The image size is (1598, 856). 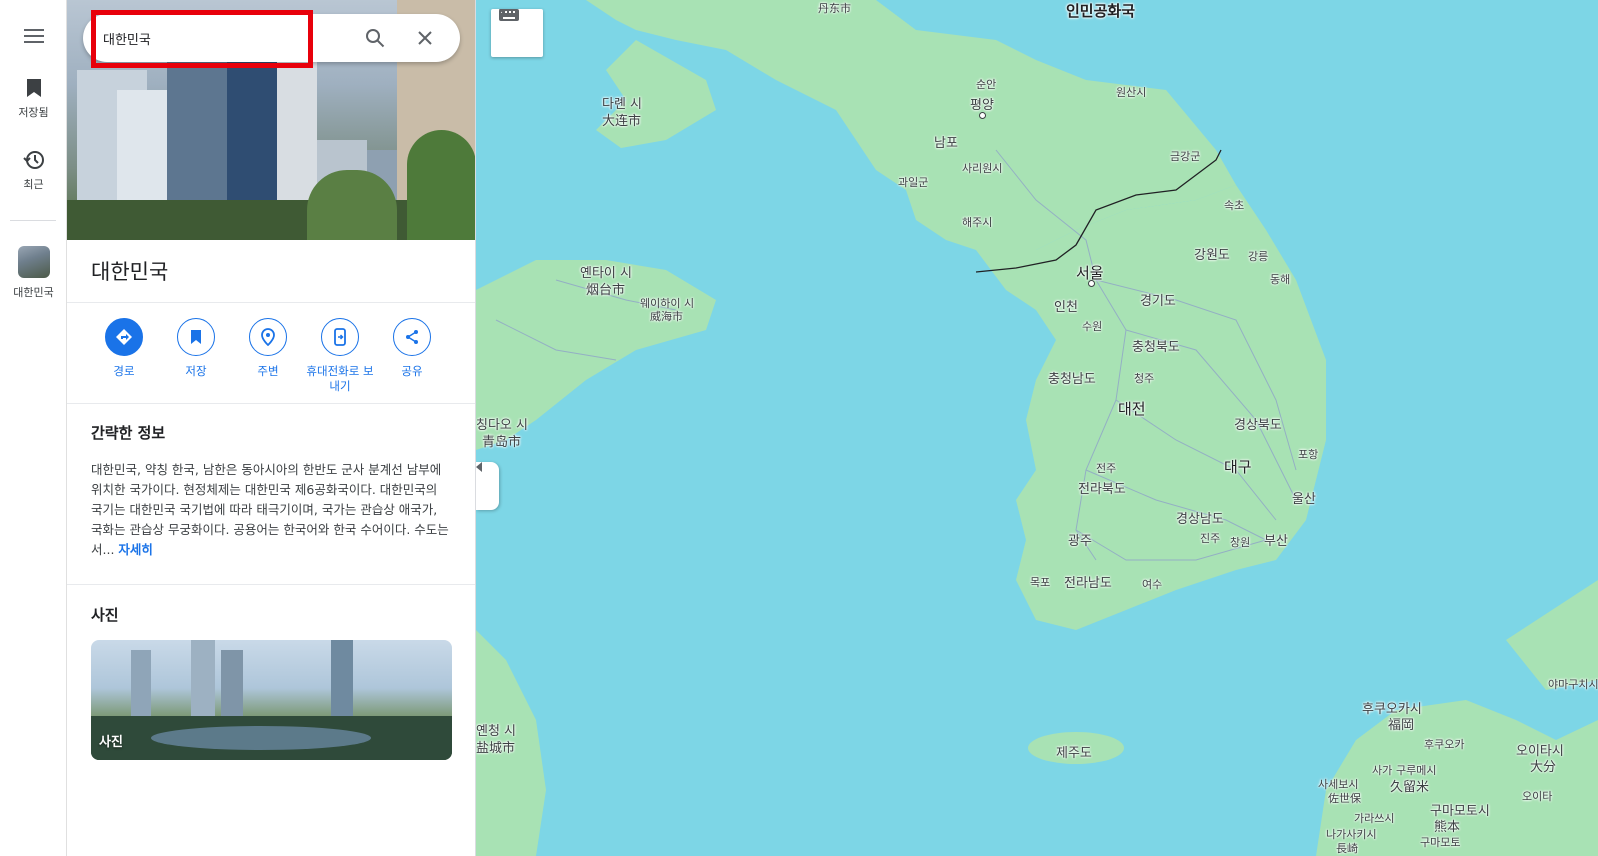 What do you see at coordinates (412, 371) in the screenshot?
I see `share-label: 공유` at bounding box center [412, 371].